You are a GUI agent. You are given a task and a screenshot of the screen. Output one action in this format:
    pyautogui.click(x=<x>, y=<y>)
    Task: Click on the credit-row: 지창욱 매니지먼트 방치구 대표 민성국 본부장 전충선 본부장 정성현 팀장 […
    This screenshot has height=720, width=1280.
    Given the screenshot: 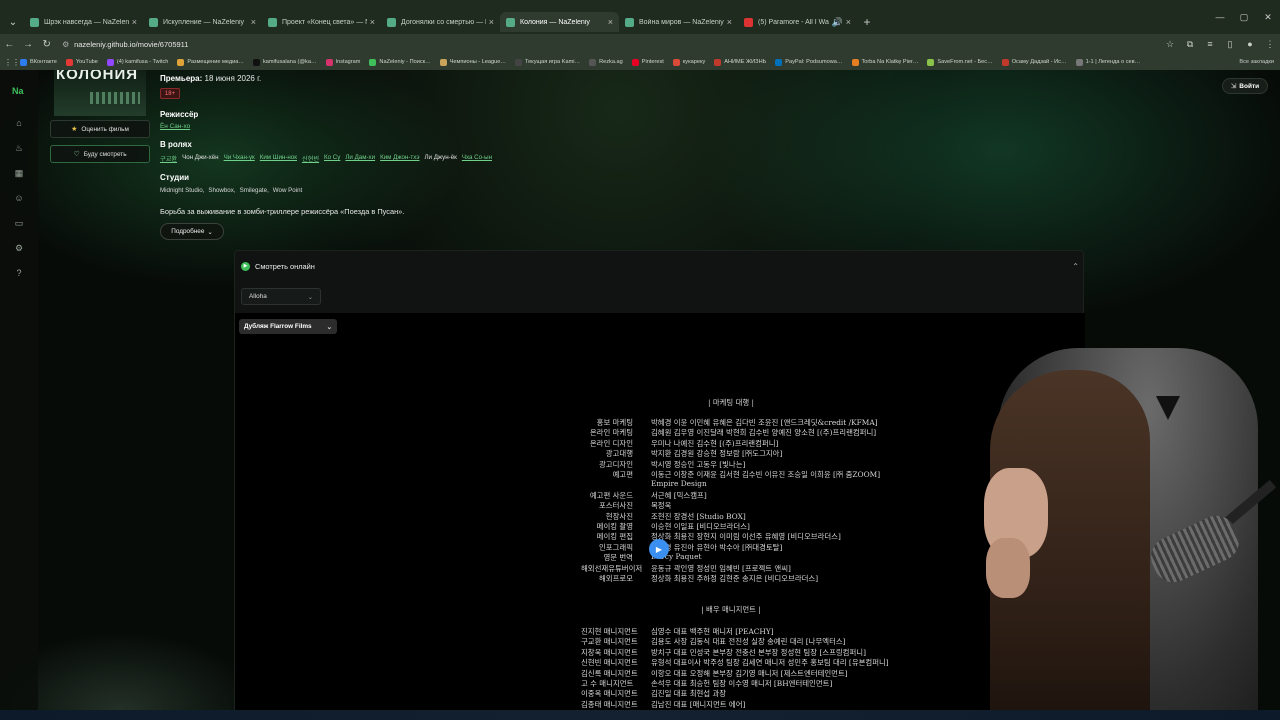 What is the action you would take?
    pyautogui.click(x=723, y=652)
    